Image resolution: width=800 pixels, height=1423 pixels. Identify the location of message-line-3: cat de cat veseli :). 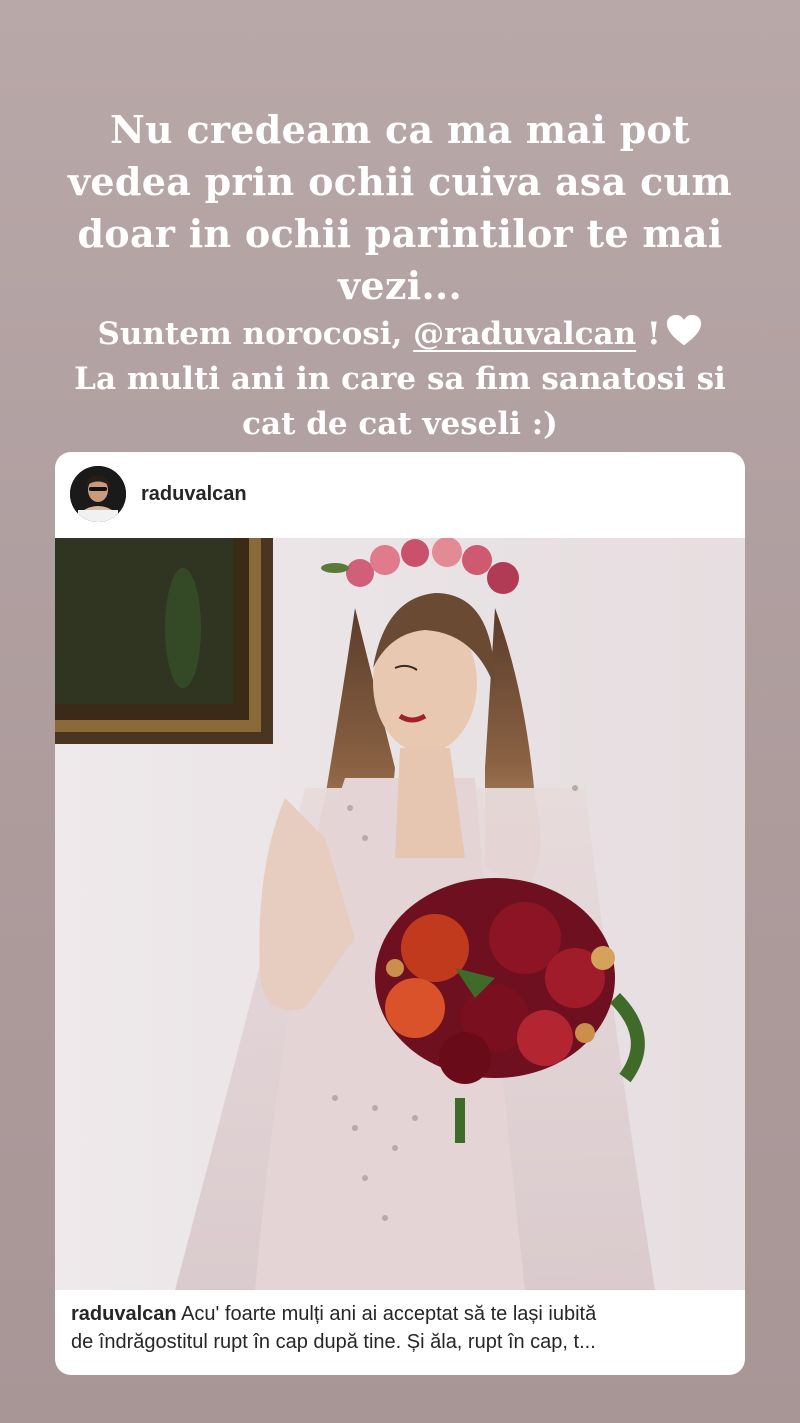
(400, 424).